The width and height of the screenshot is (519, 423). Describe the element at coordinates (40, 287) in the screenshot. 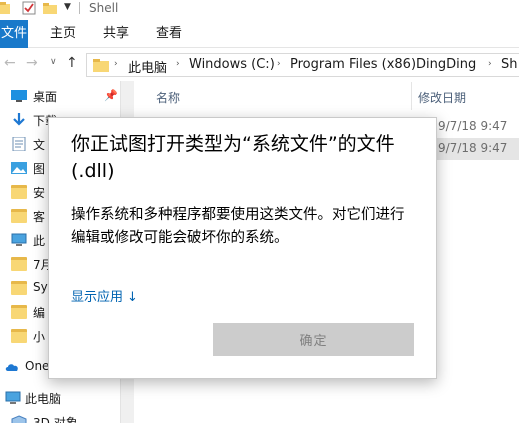

I see `nav-item-label: Sy` at that location.